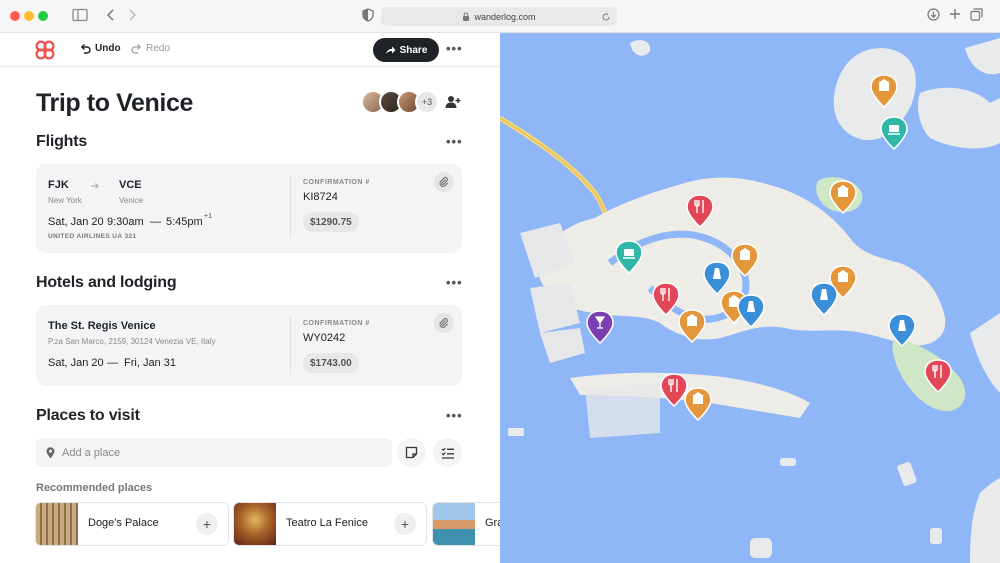 The width and height of the screenshot is (1000, 563). Describe the element at coordinates (125, 222) in the screenshot. I see `depart-time: 9:30am` at that location.